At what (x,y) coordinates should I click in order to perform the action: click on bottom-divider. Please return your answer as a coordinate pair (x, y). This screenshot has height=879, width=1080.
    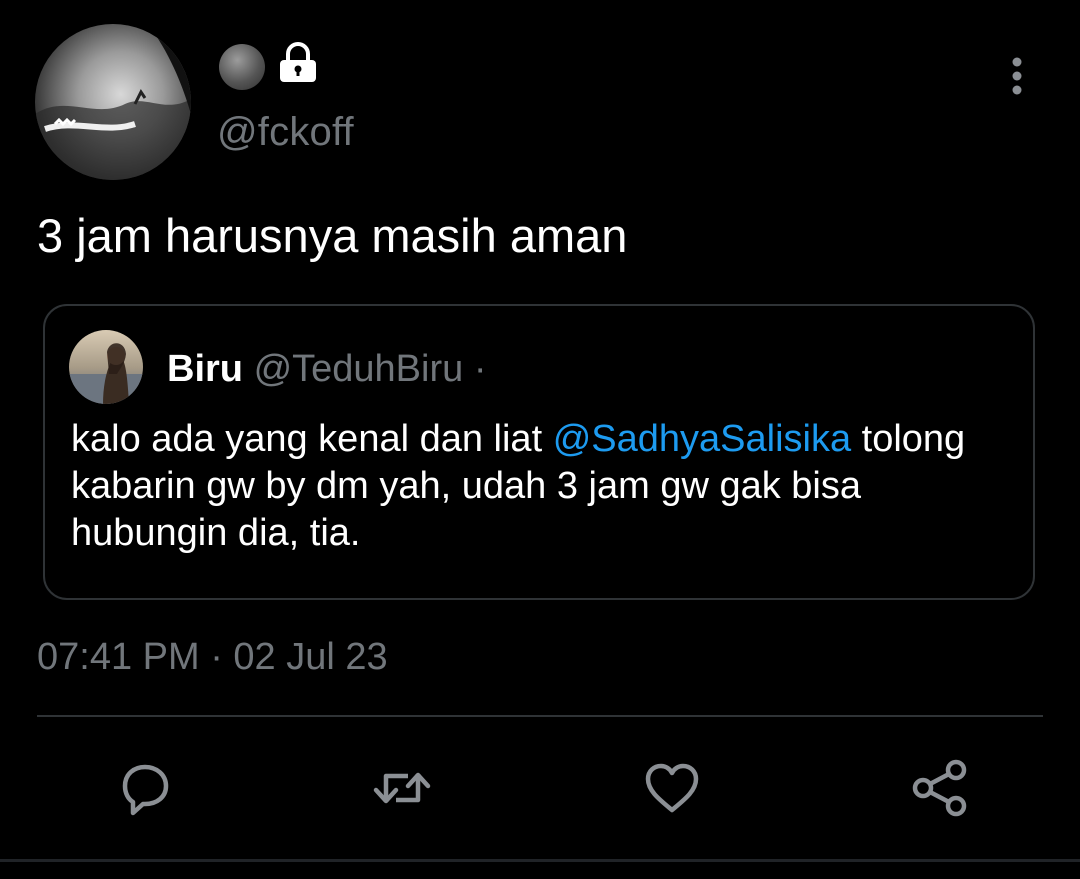
    Looking at the image, I should click on (540, 860).